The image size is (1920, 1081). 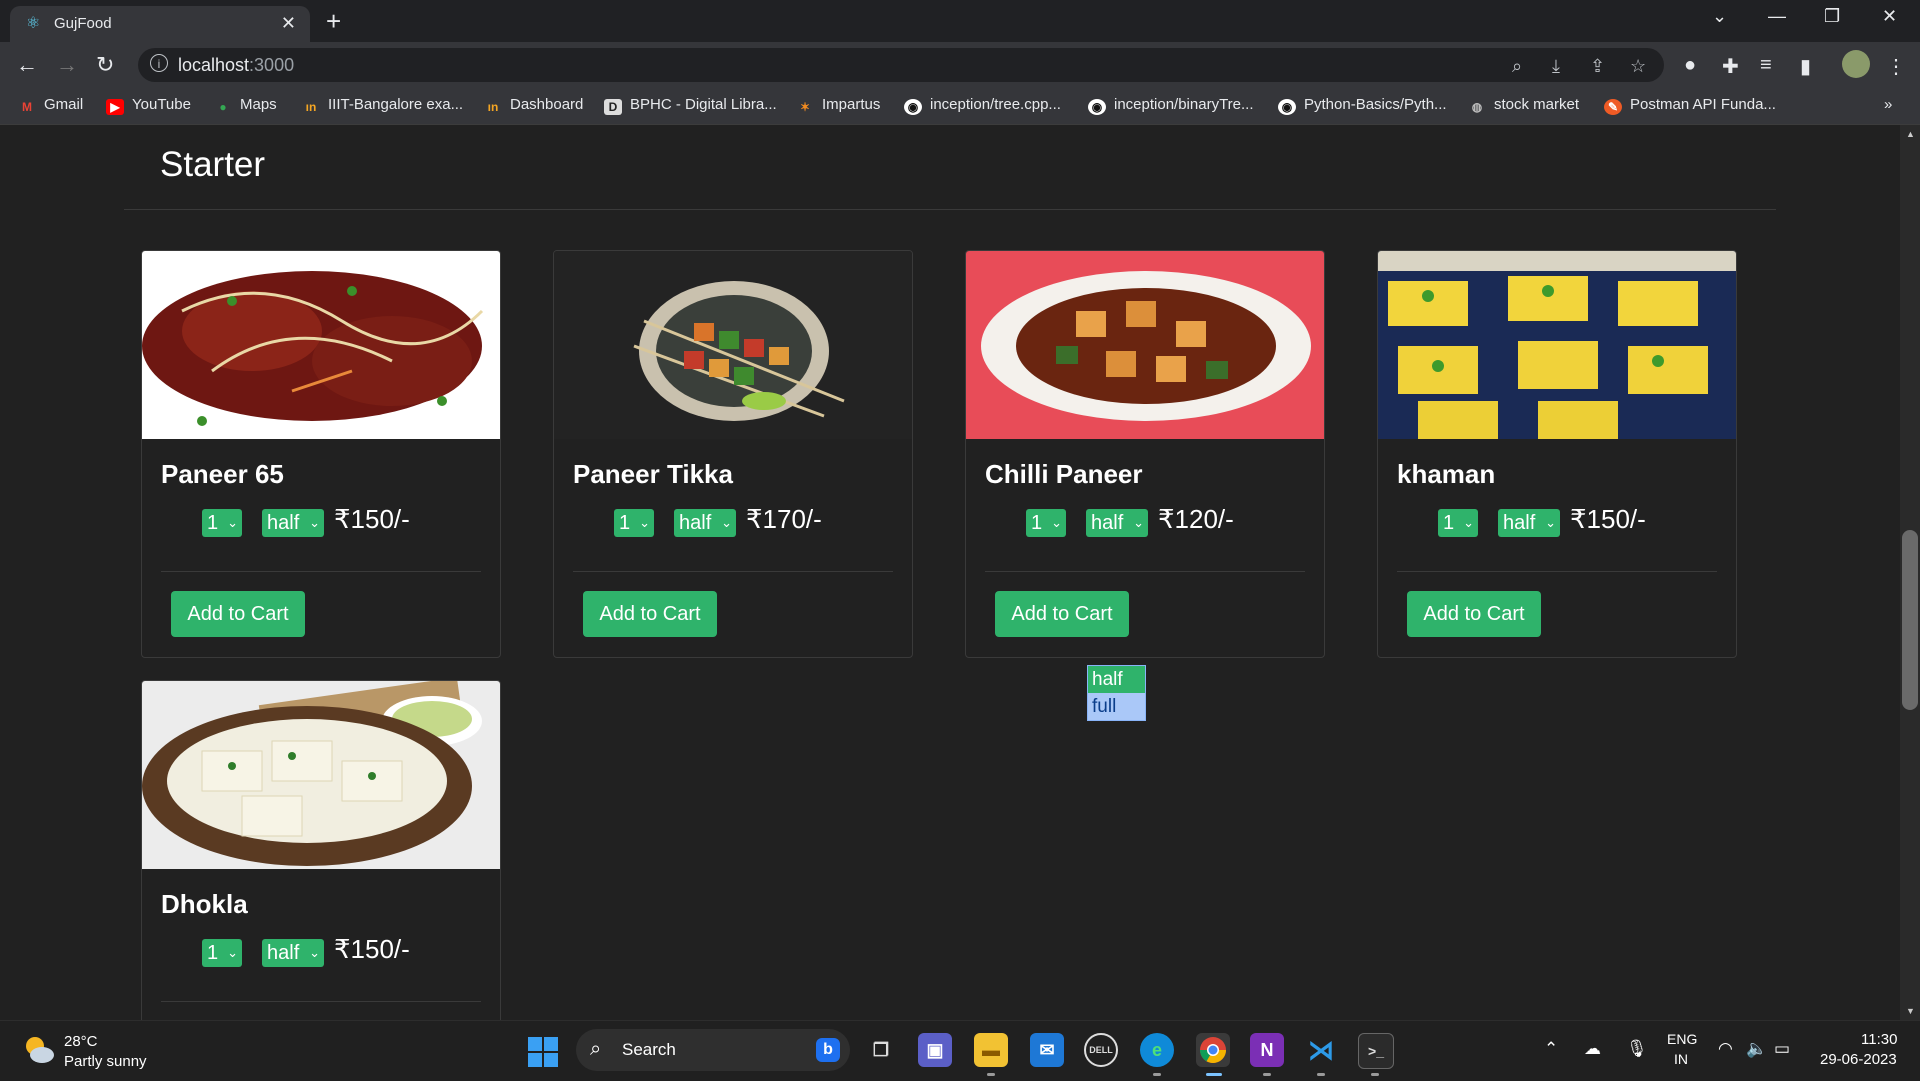 What do you see at coordinates (649, 1049) in the screenshot?
I see `taskbar-search-label: Search` at bounding box center [649, 1049].